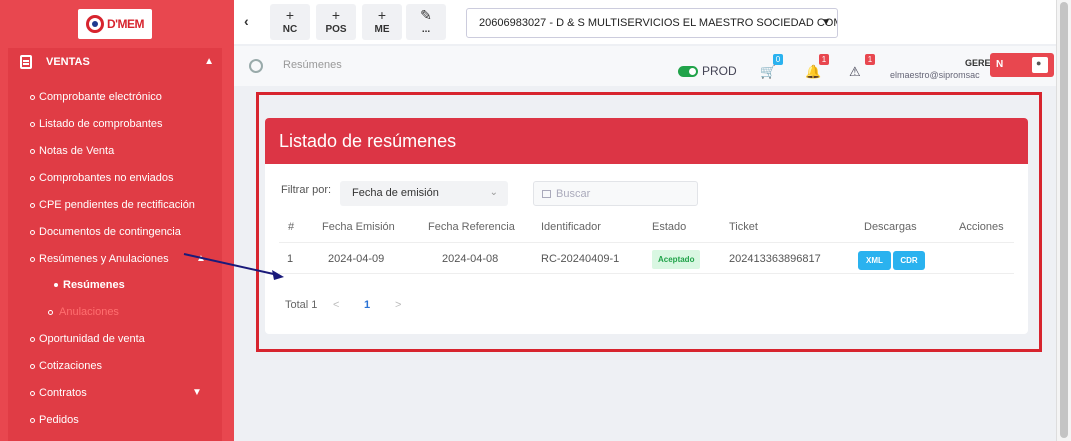 This screenshot has width=1071, height=441. I want to click on scroll-thumb, so click(1064, 220).